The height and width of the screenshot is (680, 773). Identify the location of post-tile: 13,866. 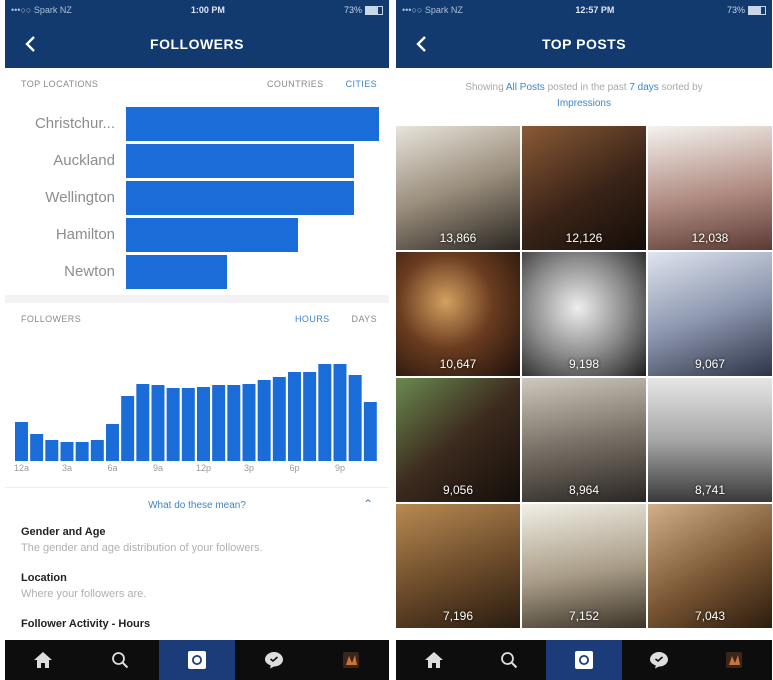
(458, 188).